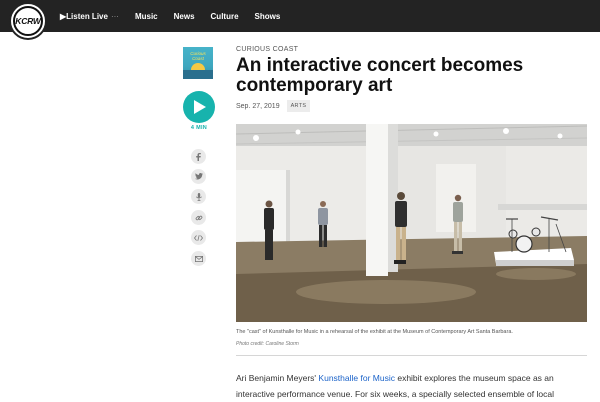 The height and width of the screenshot is (402, 600). I want to click on show-thumbnail: Curious Coast, so click(198, 63).